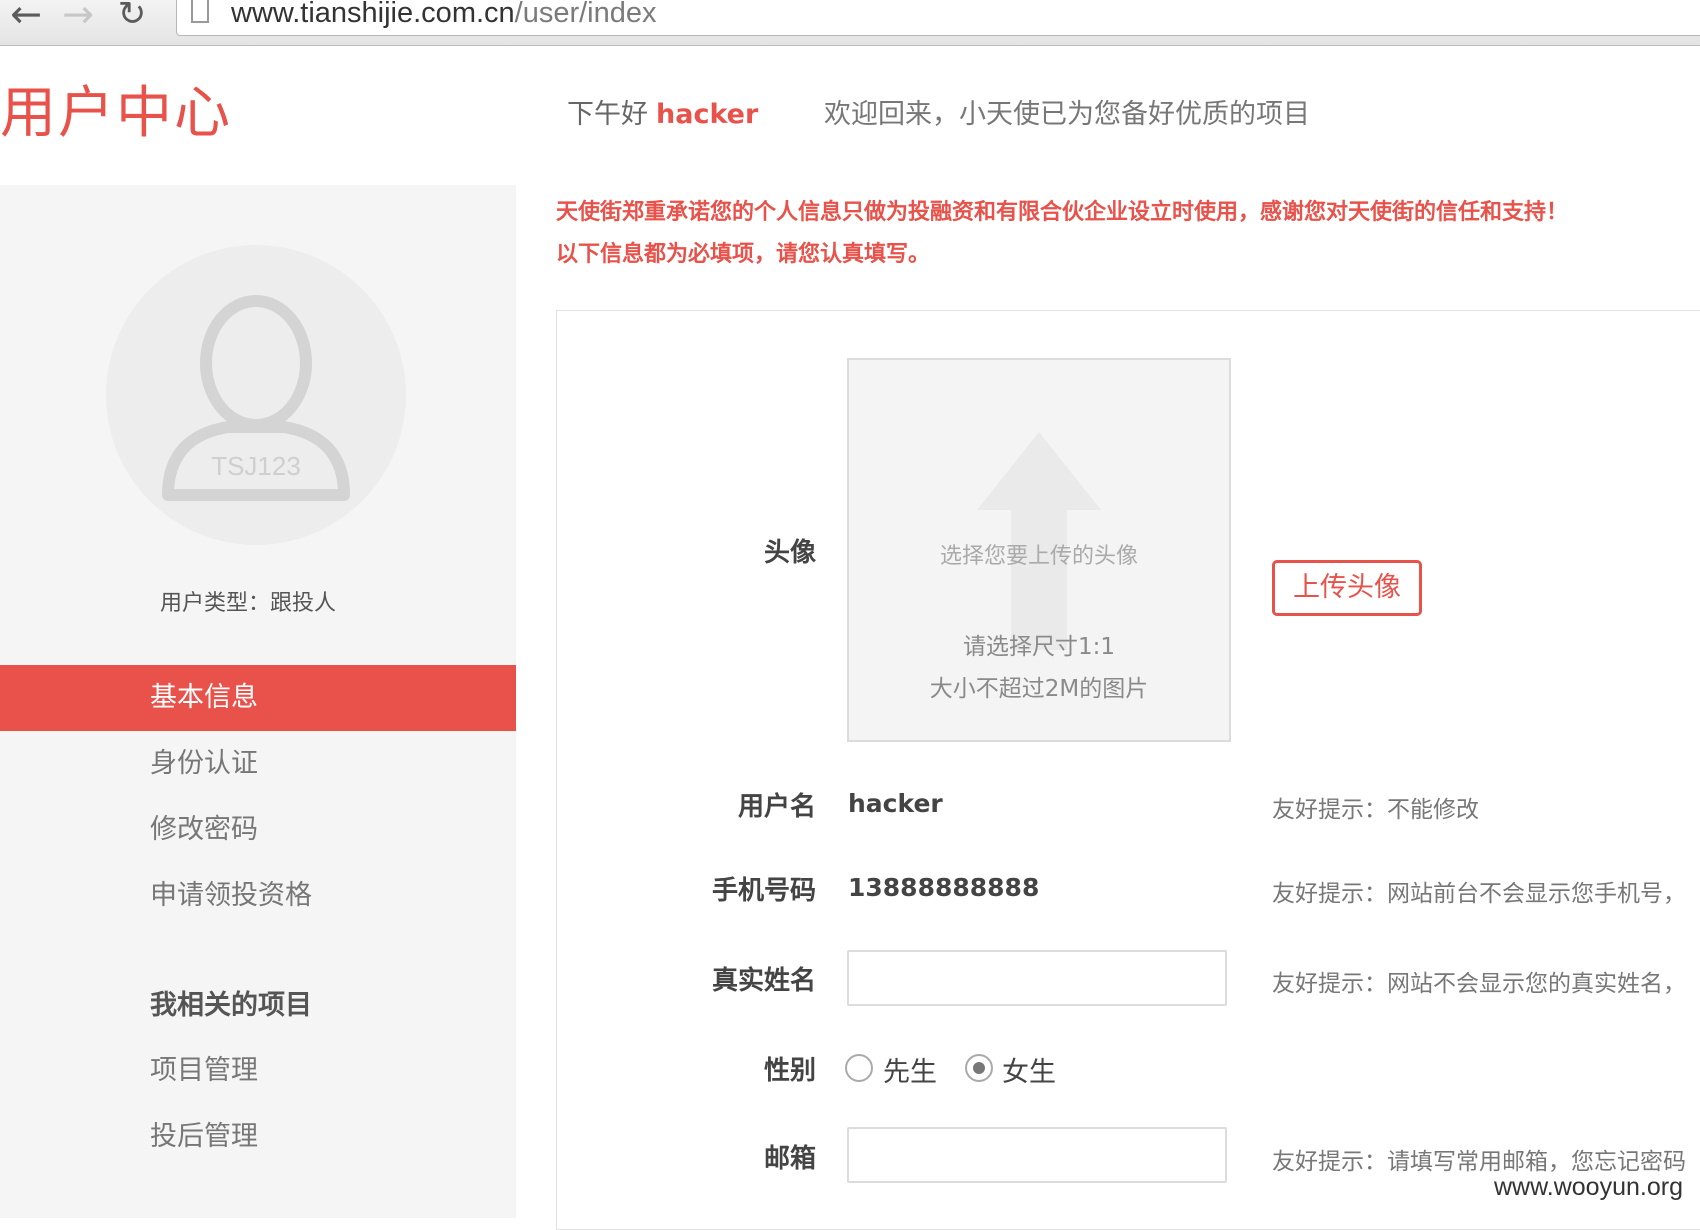 The image size is (1700, 1230). What do you see at coordinates (1037, 1155) in the screenshot?
I see `email-input` at bounding box center [1037, 1155].